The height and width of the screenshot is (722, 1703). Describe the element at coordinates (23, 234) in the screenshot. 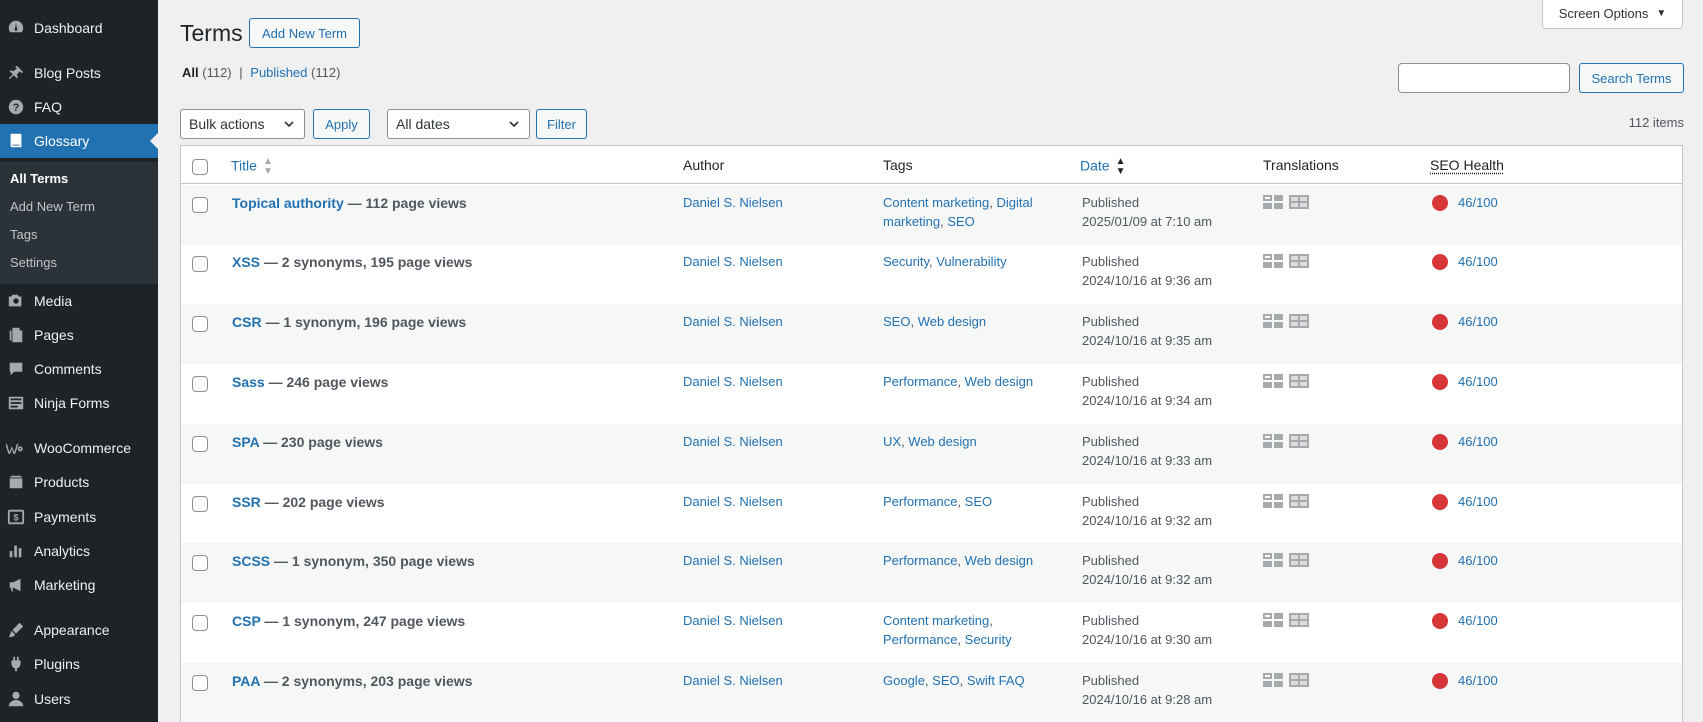

I see `submenu-tags: Tags` at that location.